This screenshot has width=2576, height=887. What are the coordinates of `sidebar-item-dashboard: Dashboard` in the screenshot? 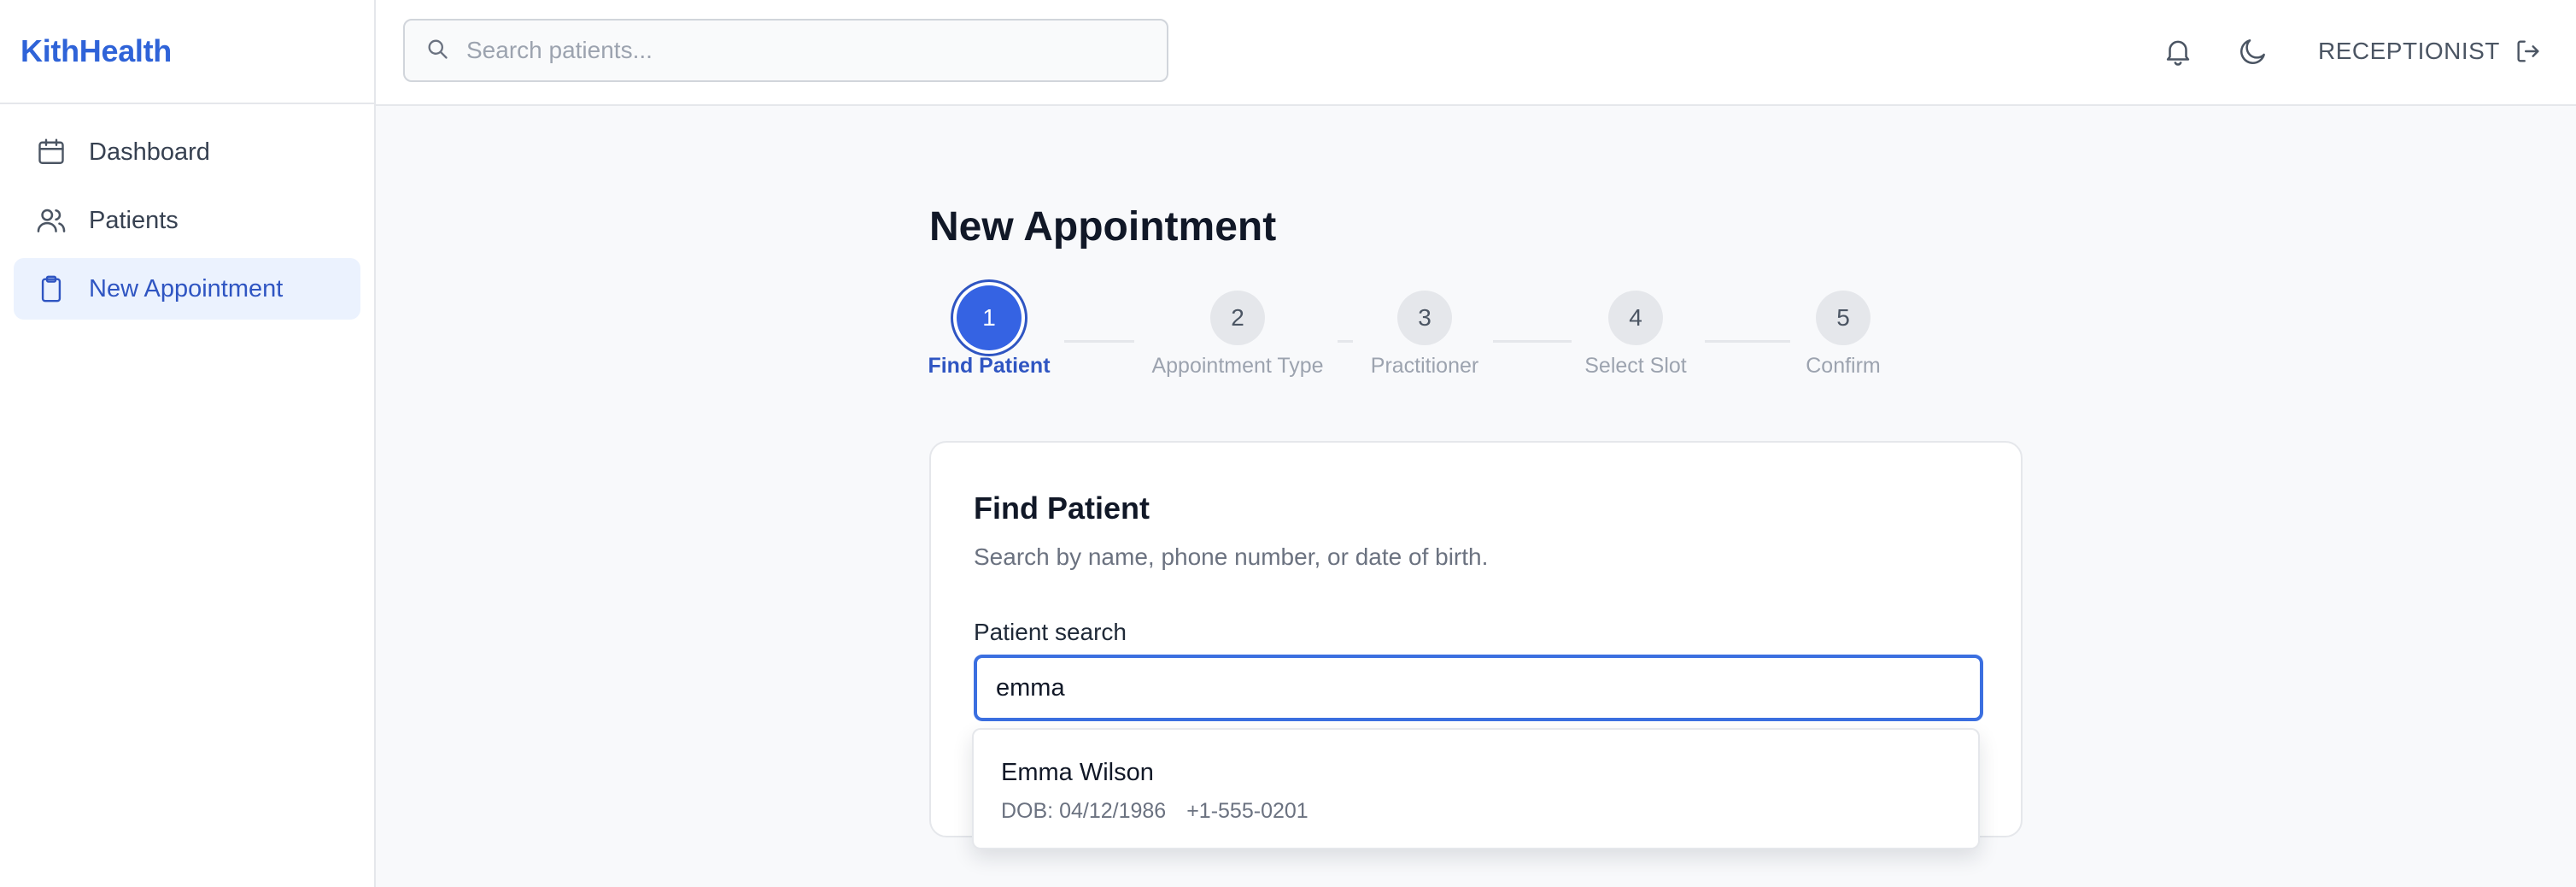 It's located at (187, 152).